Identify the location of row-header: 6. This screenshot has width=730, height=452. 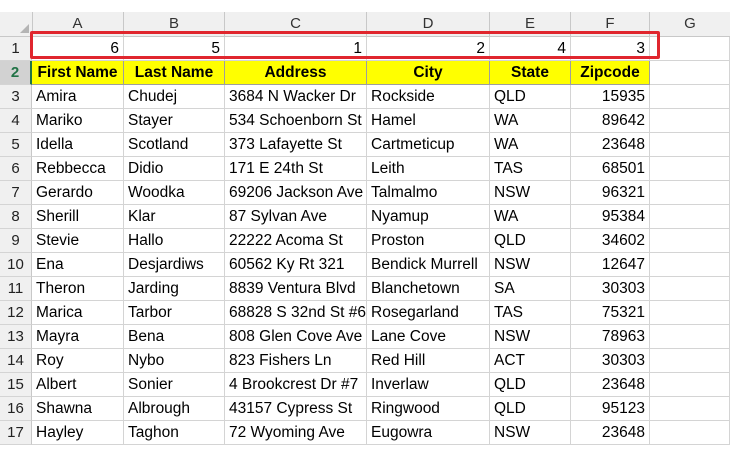
(16, 169).